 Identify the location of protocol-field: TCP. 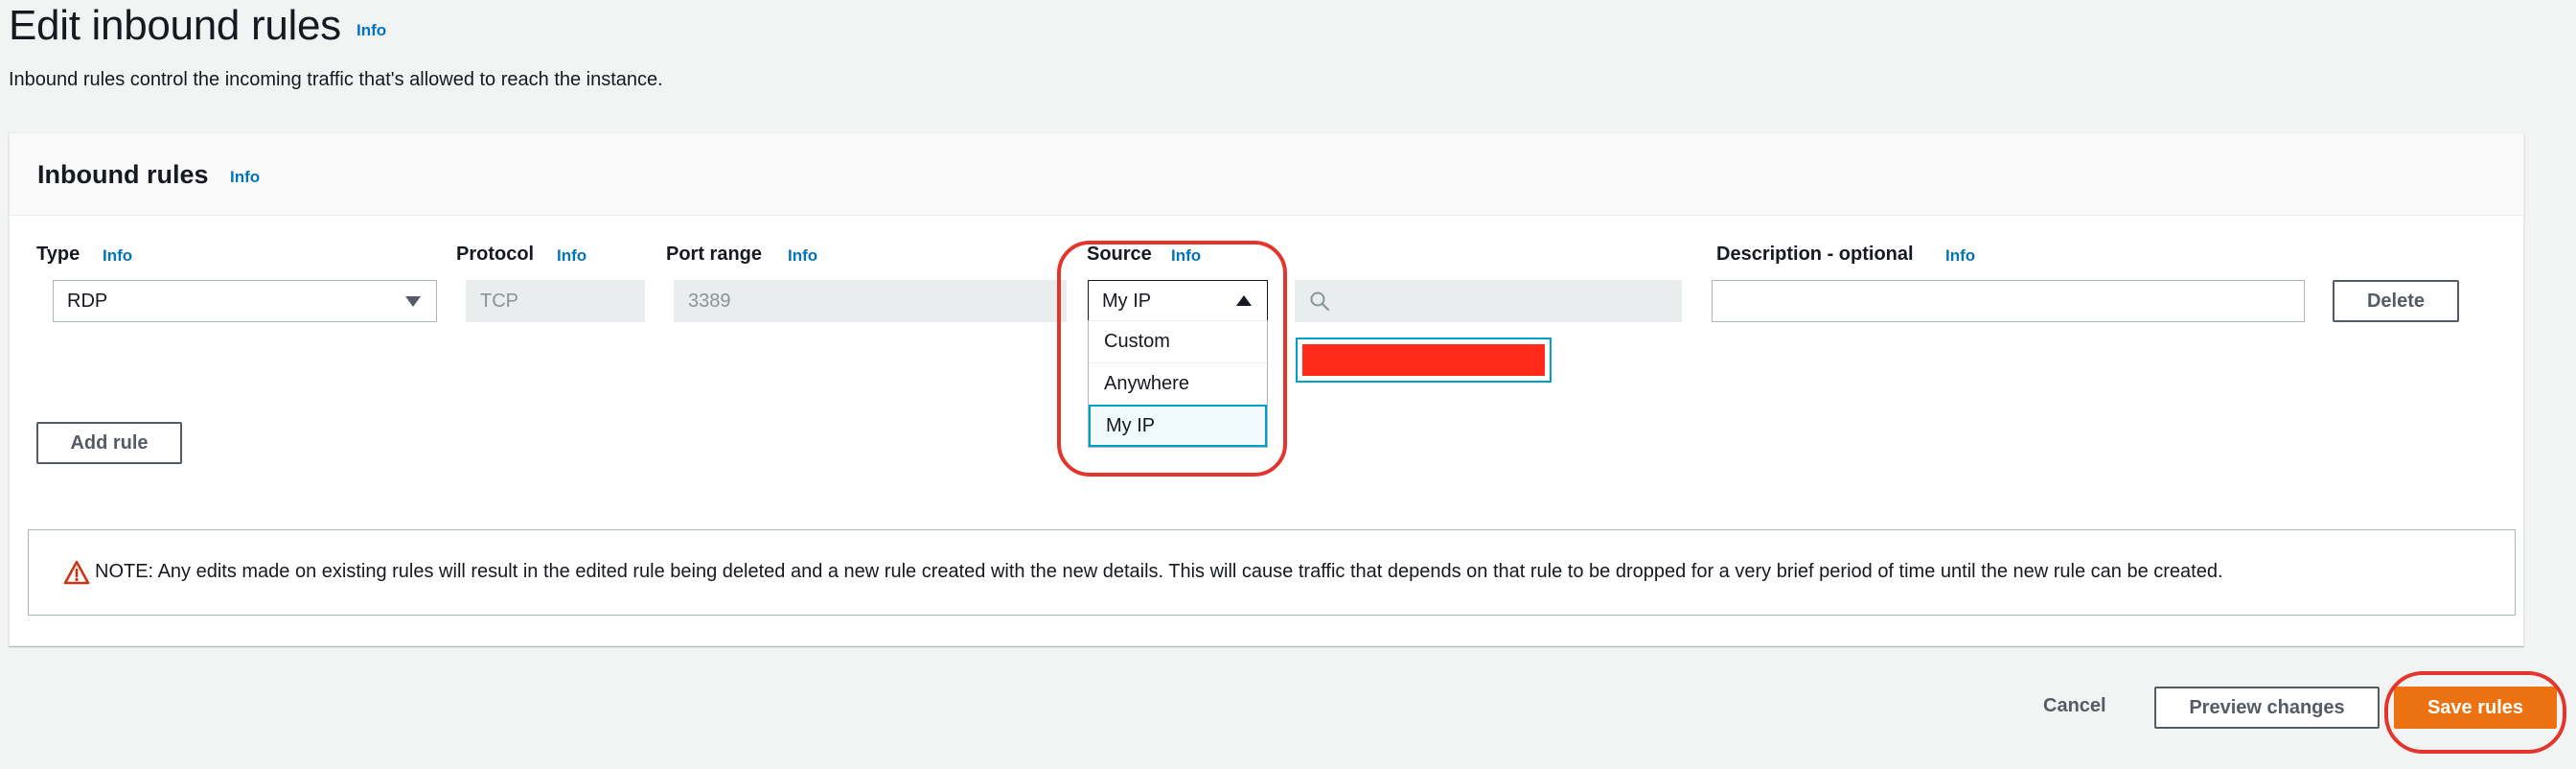
(555, 301).